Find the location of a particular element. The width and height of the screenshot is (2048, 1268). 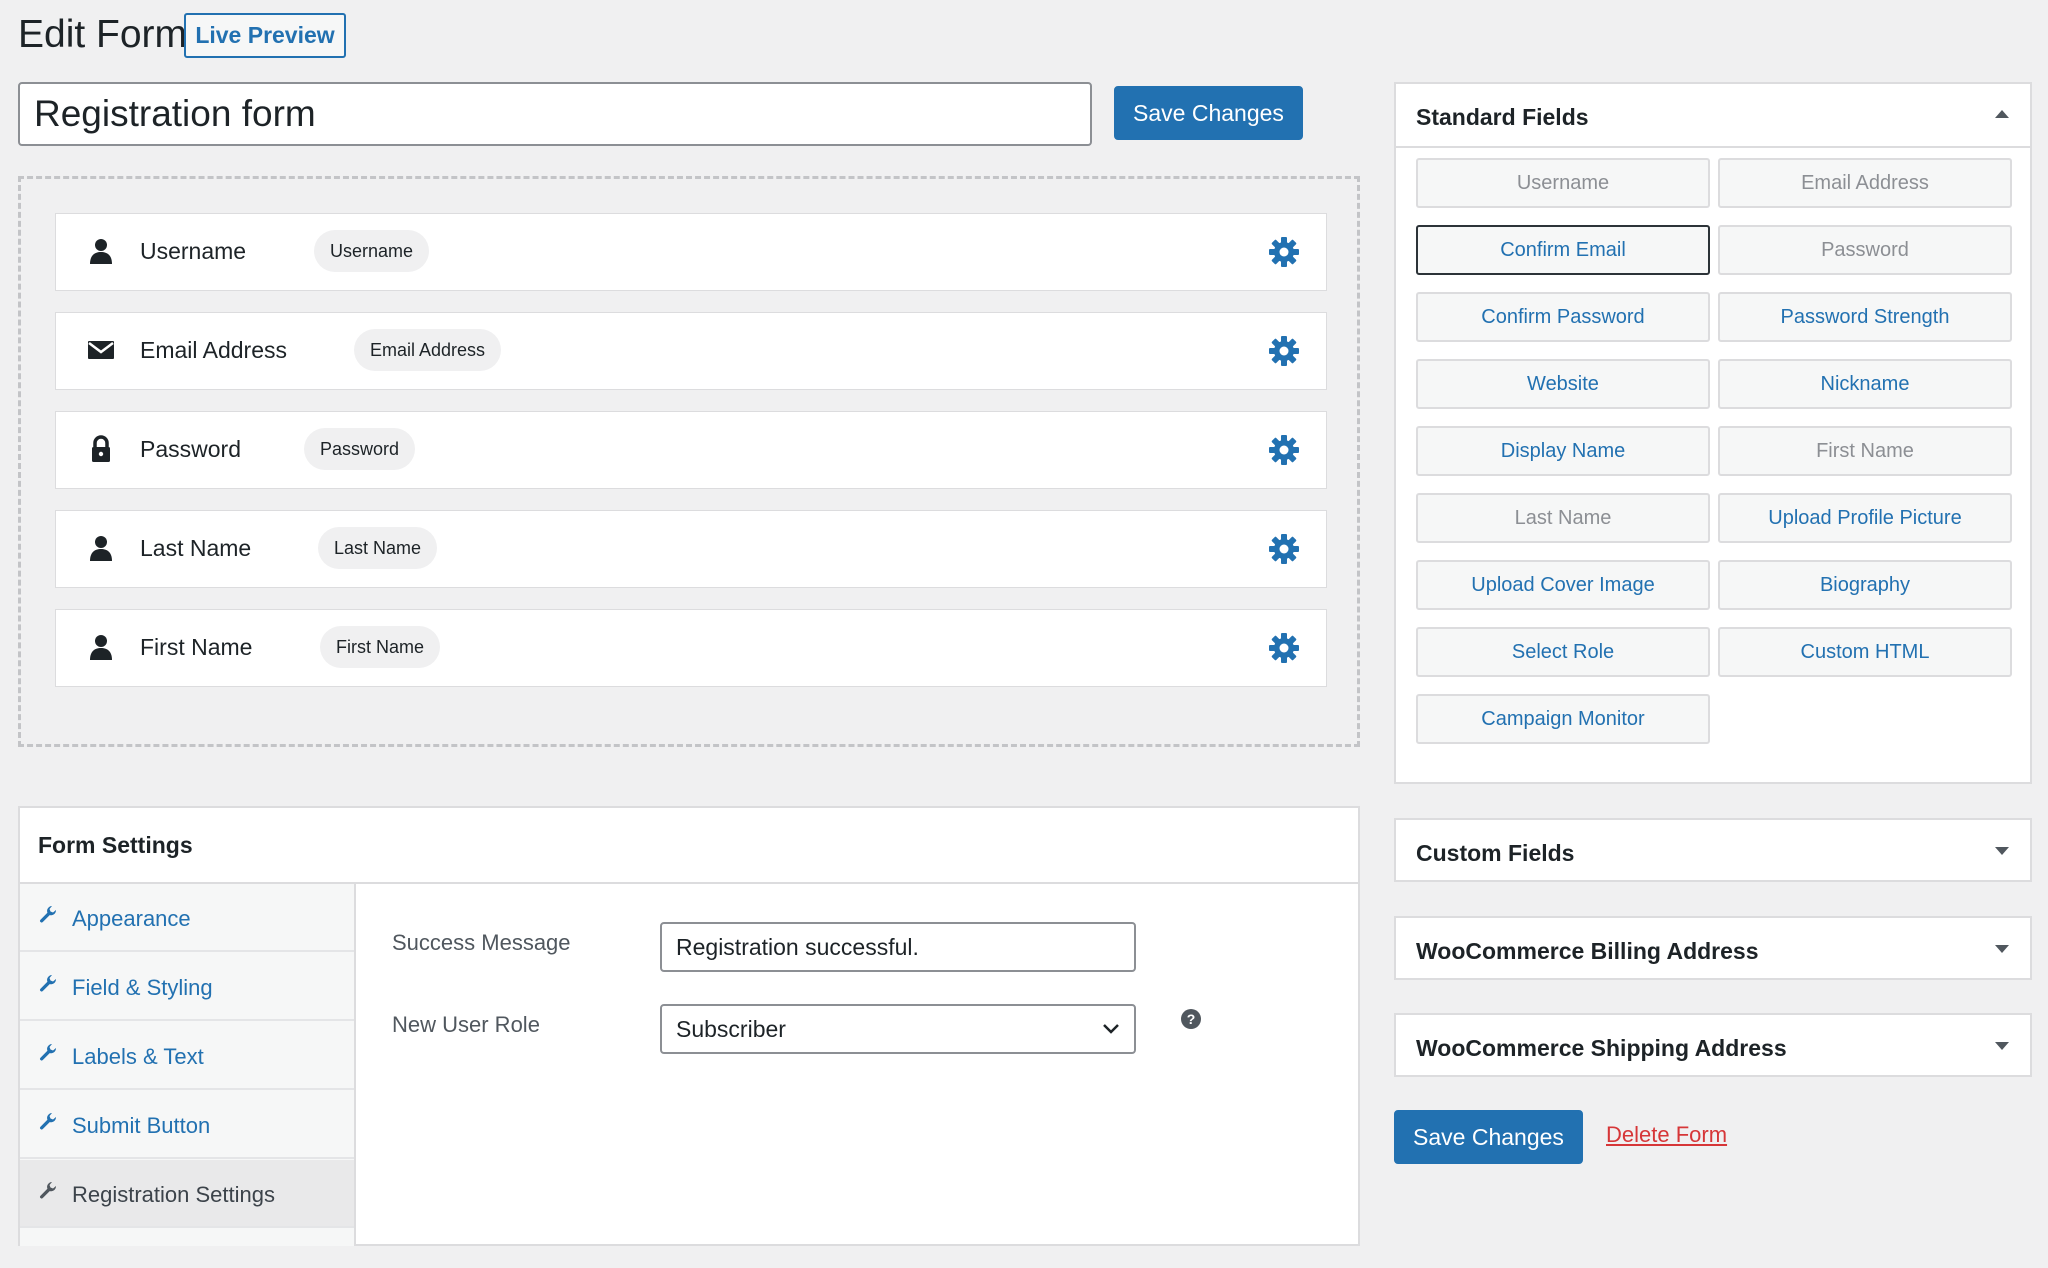

new-user-role-label: New User Role is located at coordinates (466, 1024).